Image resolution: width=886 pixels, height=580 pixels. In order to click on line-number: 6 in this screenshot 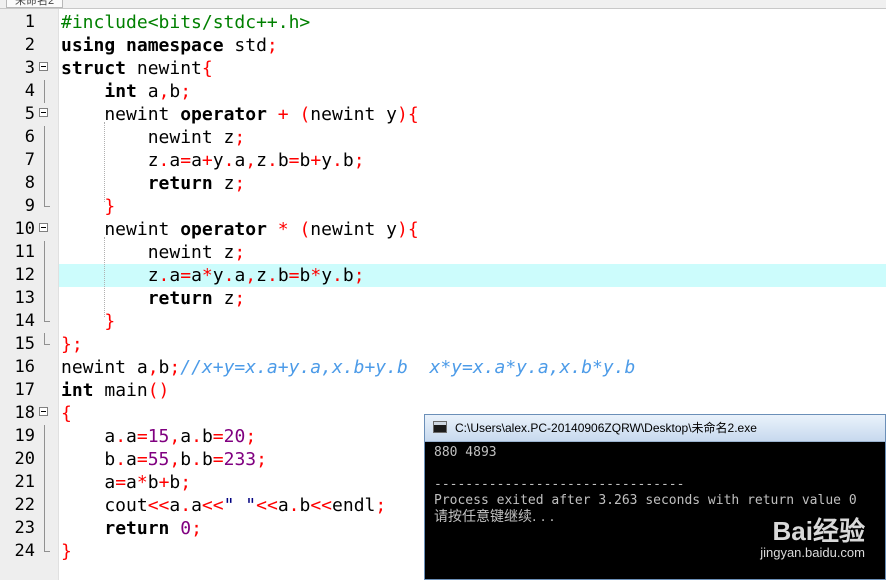, I will do `click(29, 137)`.